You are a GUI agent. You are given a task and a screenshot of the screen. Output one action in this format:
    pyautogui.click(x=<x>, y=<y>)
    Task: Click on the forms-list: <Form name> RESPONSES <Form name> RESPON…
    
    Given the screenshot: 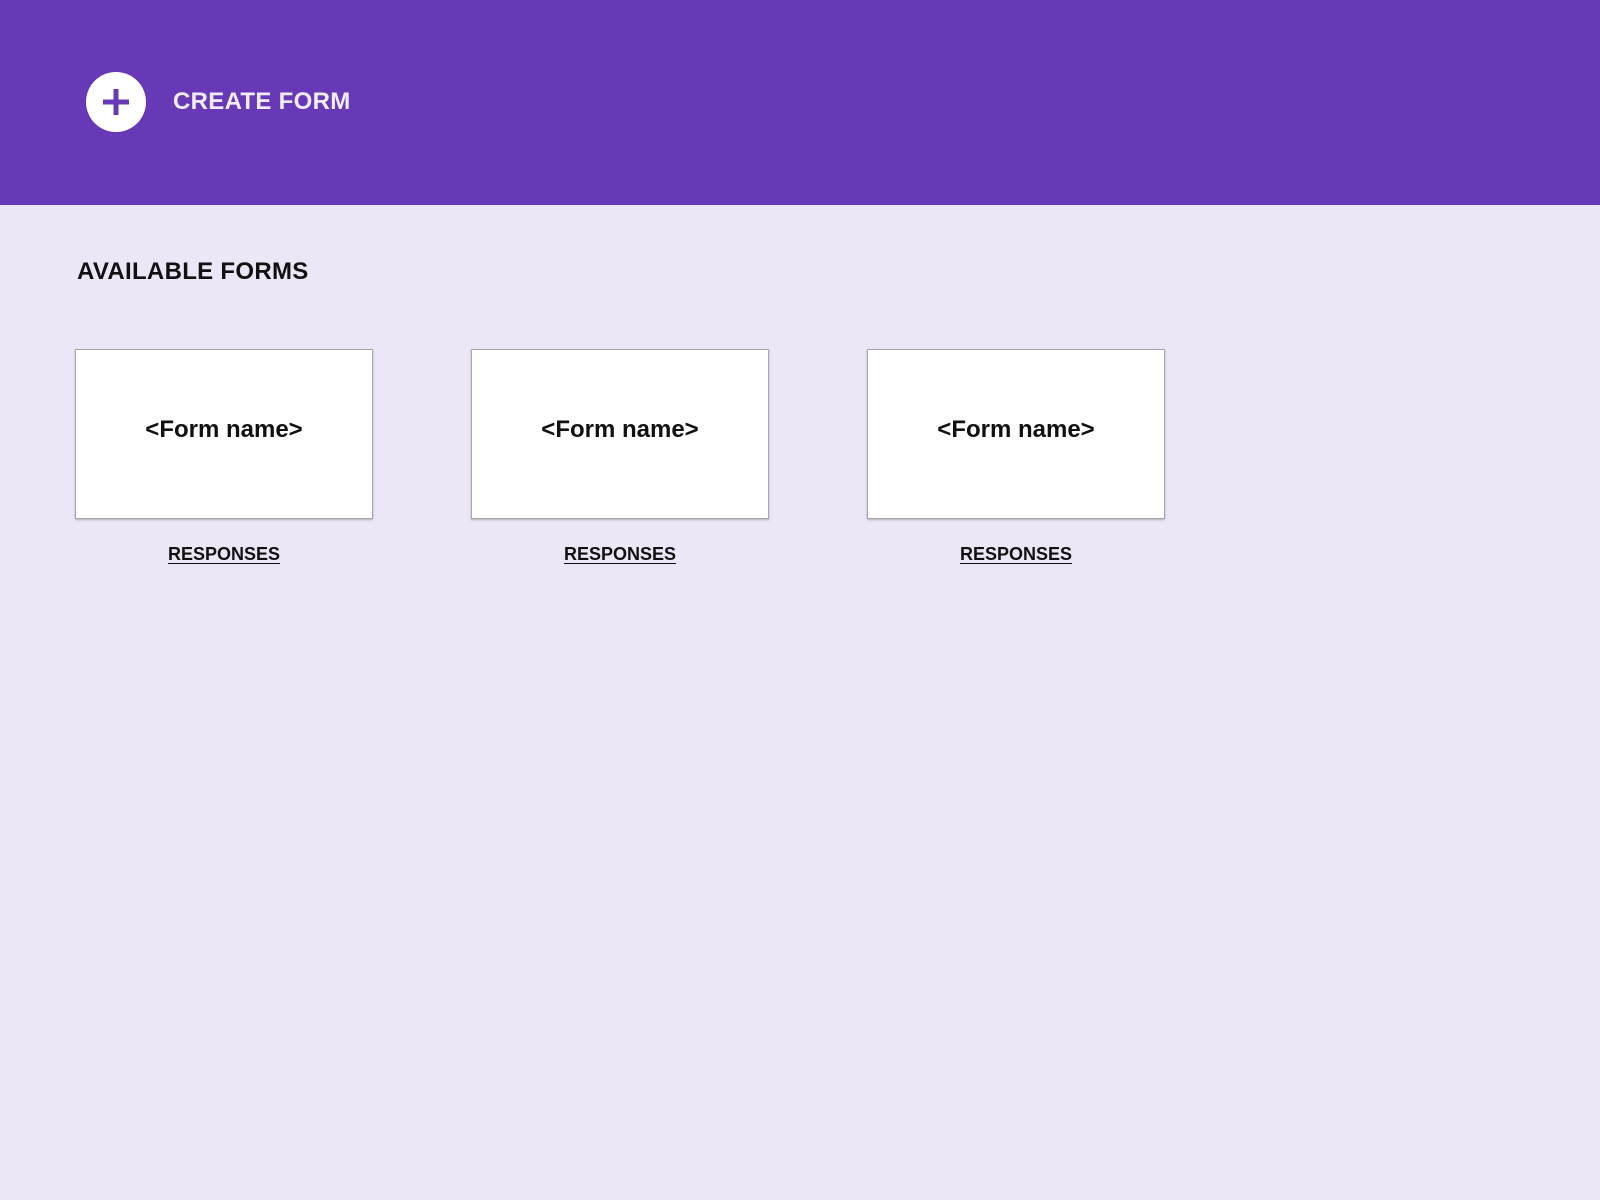 What is the action you would take?
    pyautogui.click(x=669, y=457)
    